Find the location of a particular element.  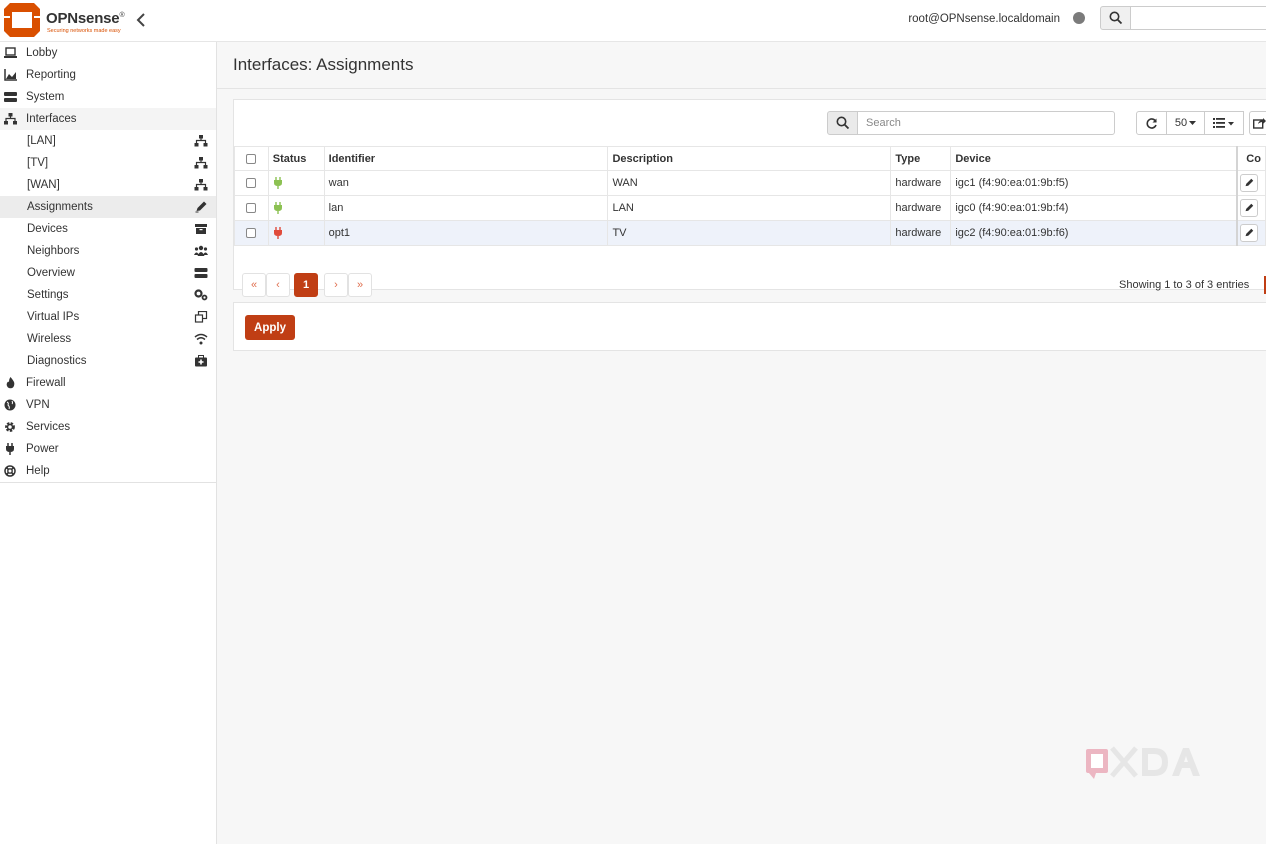

opnsense-logo-mark is located at coordinates (22, 20).